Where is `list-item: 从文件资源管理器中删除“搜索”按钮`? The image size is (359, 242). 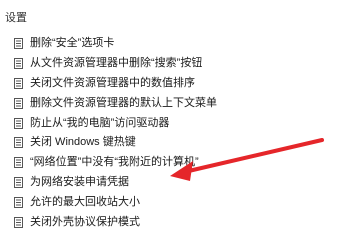
list-item: 从文件资源管理器中删除“搜索”按钮 is located at coordinates (179, 64).